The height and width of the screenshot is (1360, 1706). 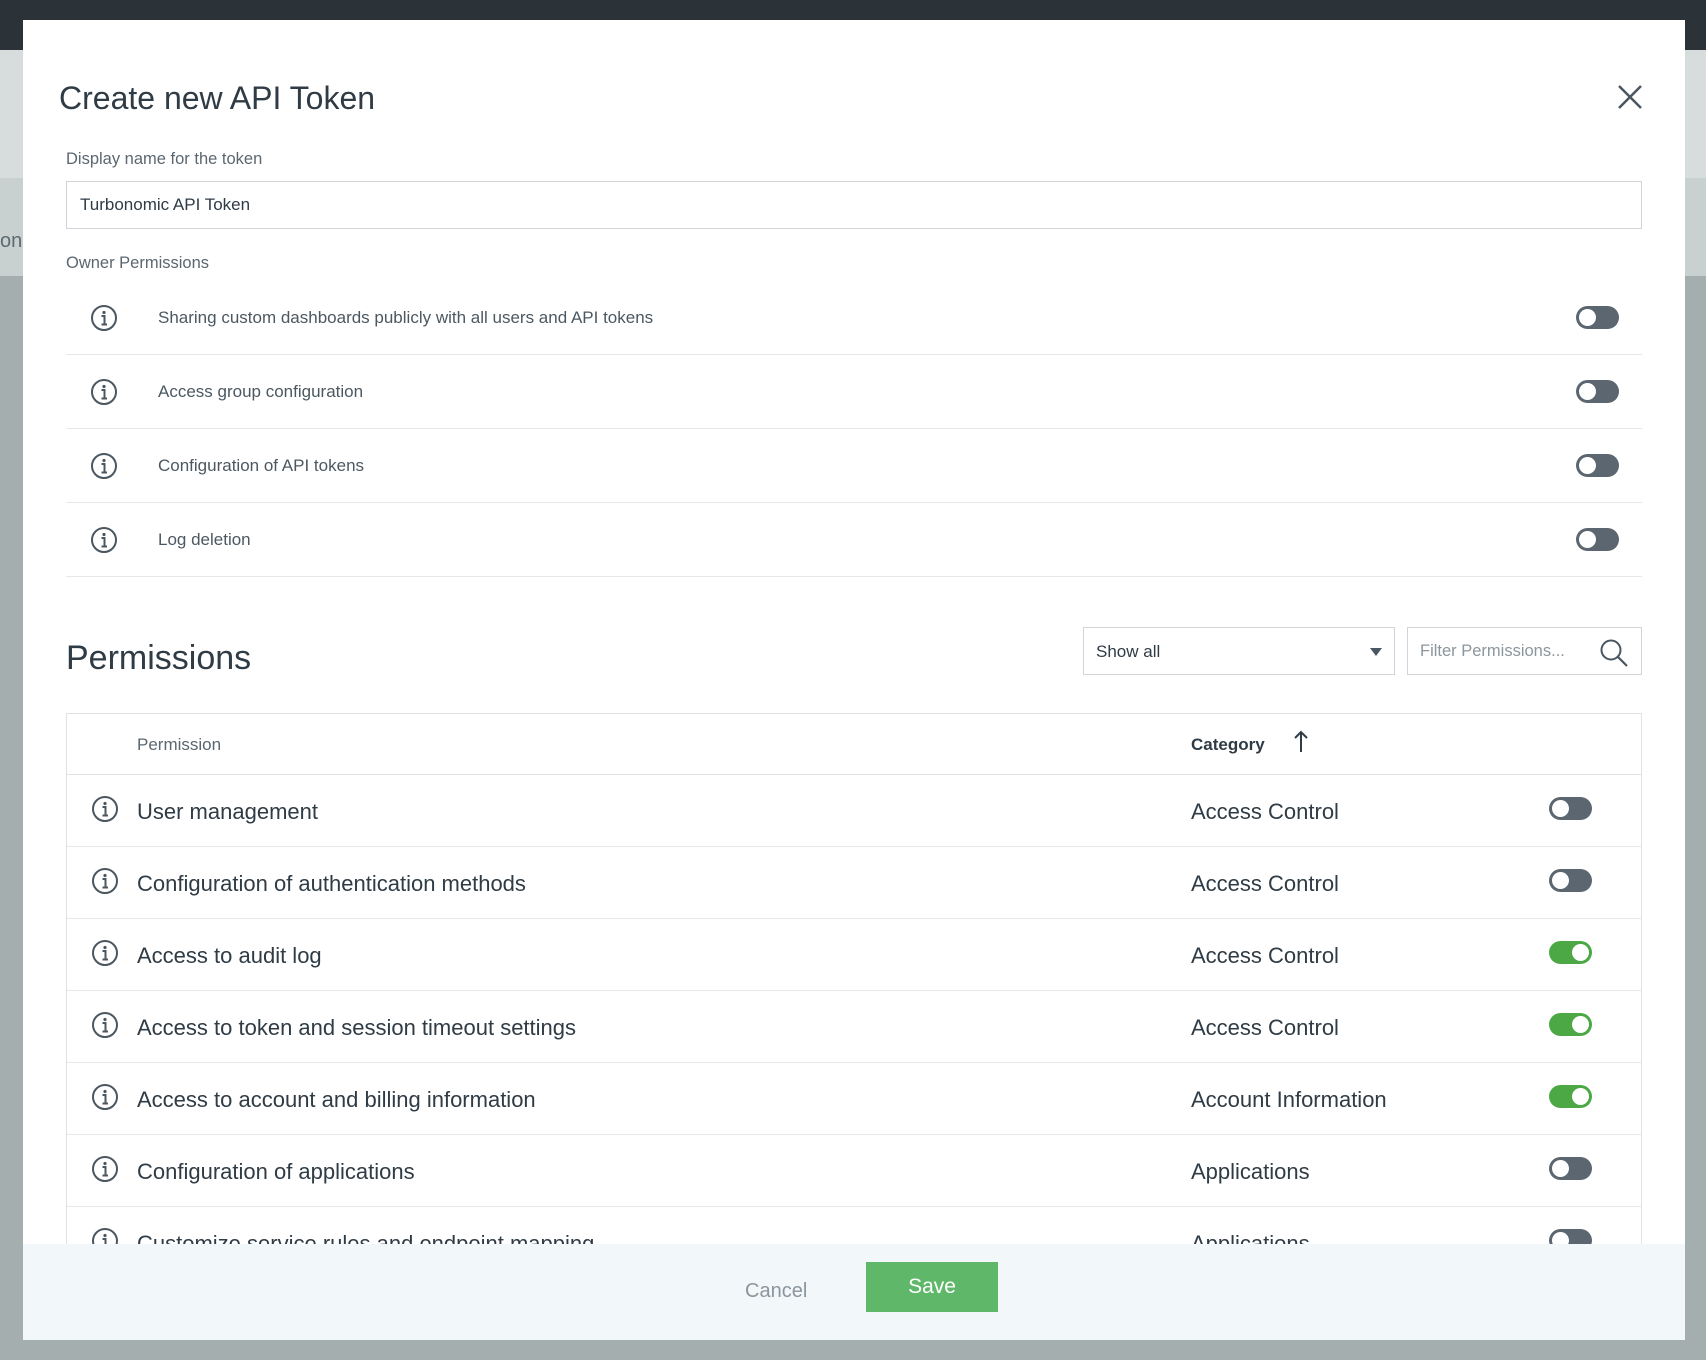 What do you see at coordinates (1228, 745) in the screenshot?
I see `column-header-category: Category` at bounding box center [1228, 745].